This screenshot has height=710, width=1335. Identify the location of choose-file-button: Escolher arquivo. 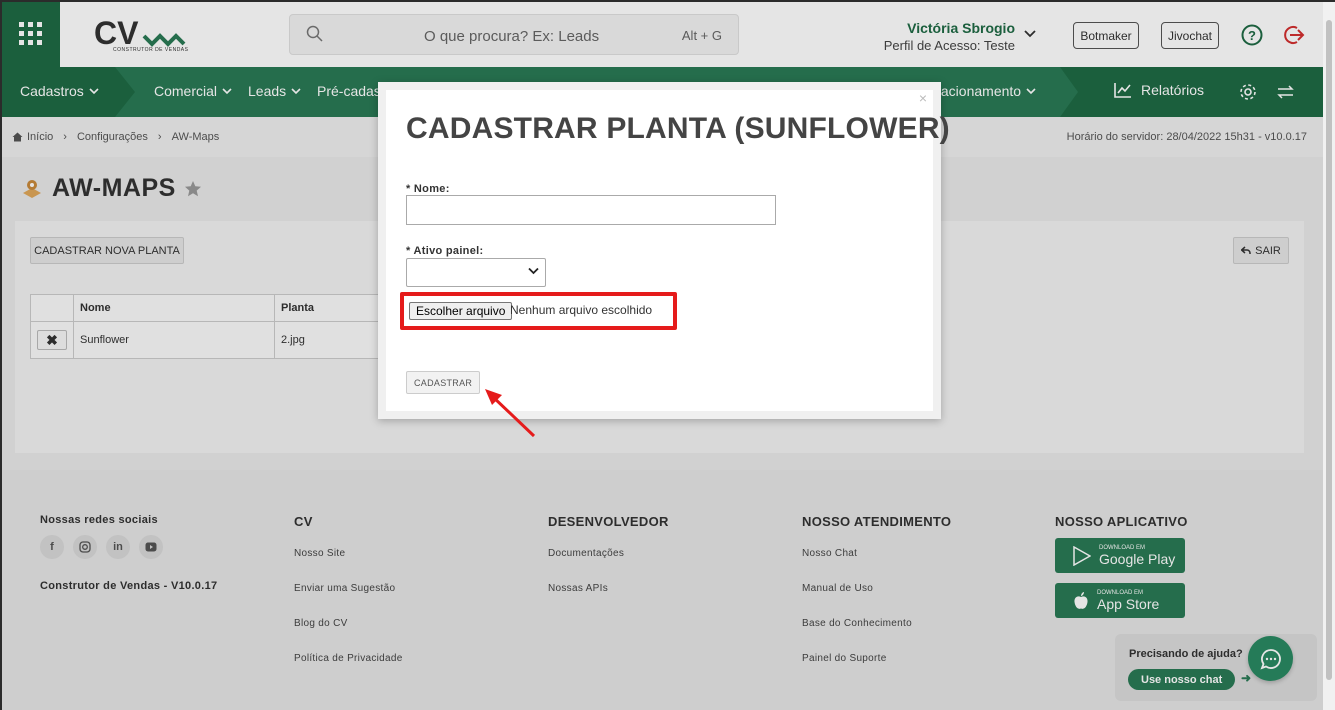
(461, 311).